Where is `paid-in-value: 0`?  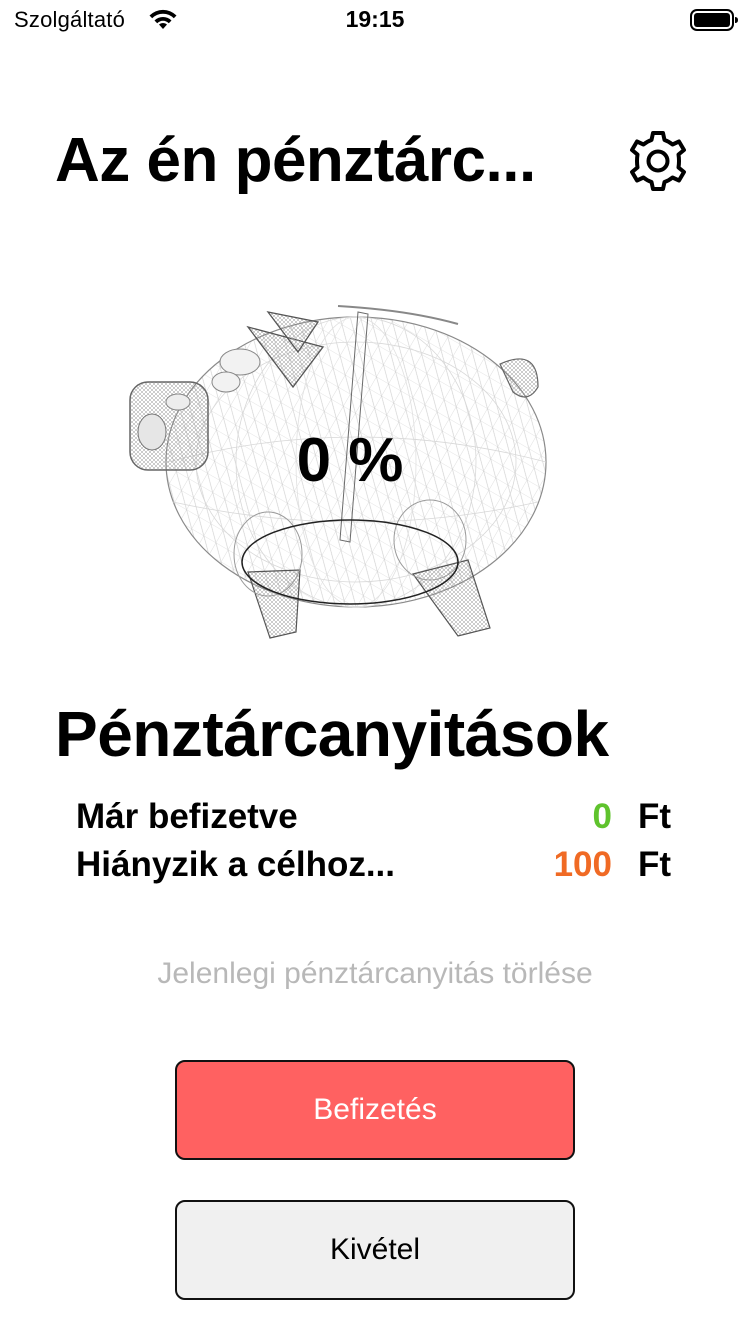
paid-in-value: 0 is located at coordinates (602, 816).